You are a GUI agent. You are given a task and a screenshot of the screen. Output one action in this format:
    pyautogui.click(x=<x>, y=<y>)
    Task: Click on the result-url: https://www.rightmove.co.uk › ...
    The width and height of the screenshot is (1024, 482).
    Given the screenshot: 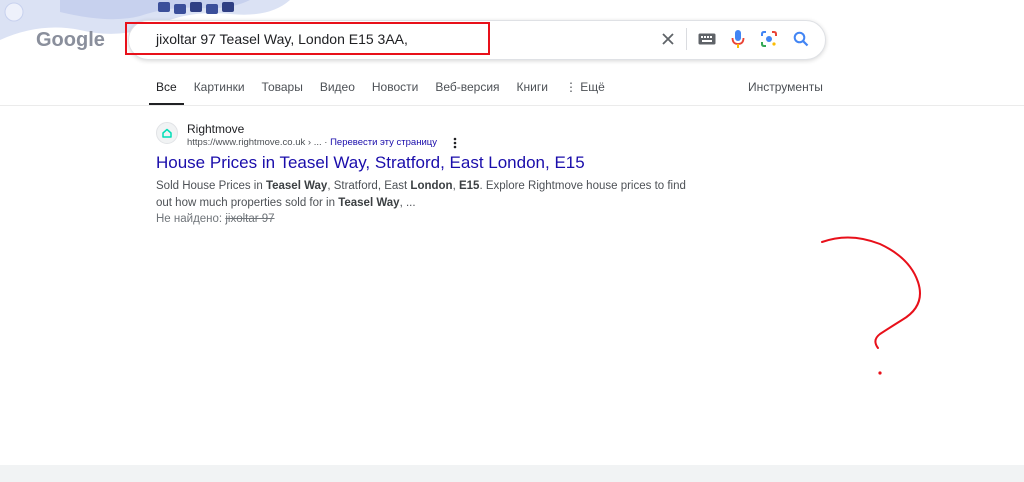 What is the action you would take?
    pyautogui.click(x=254, y=142)
    